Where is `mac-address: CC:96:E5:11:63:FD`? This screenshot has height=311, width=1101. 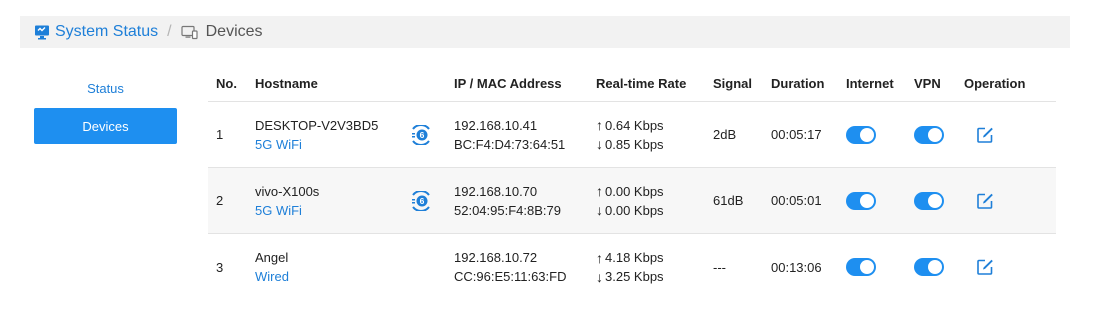
mac-address: CC:96:E5:11:63:FD is located at coordinates (510, 276).